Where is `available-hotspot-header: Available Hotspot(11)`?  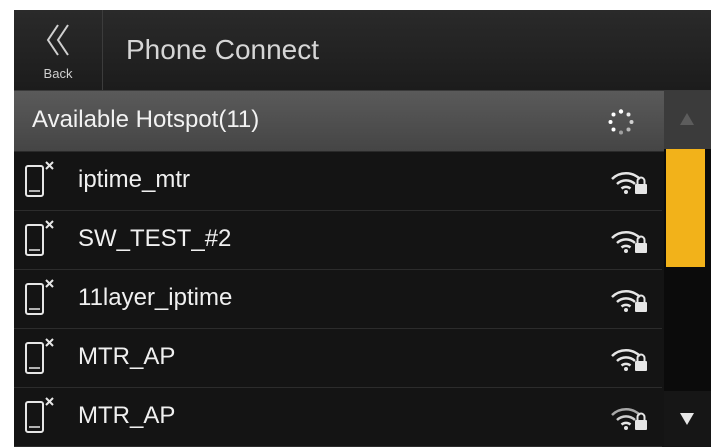 available-hotspot-header: Available Hotspot(11) is located at coordinates (362, 121).